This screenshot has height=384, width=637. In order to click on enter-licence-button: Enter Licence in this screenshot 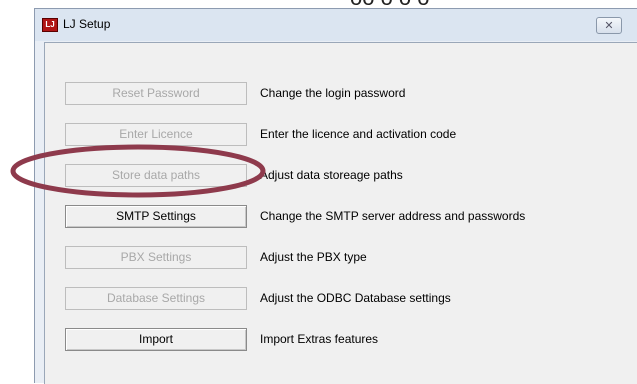, I will do `click(156, 134)`.